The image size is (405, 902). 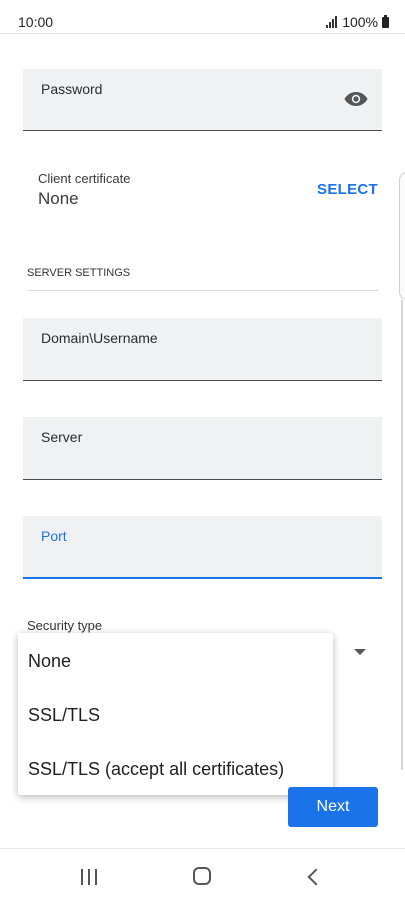 I want to click on menu-option-ssl-tls: SSL/TLS, so click(x=64, y=715).